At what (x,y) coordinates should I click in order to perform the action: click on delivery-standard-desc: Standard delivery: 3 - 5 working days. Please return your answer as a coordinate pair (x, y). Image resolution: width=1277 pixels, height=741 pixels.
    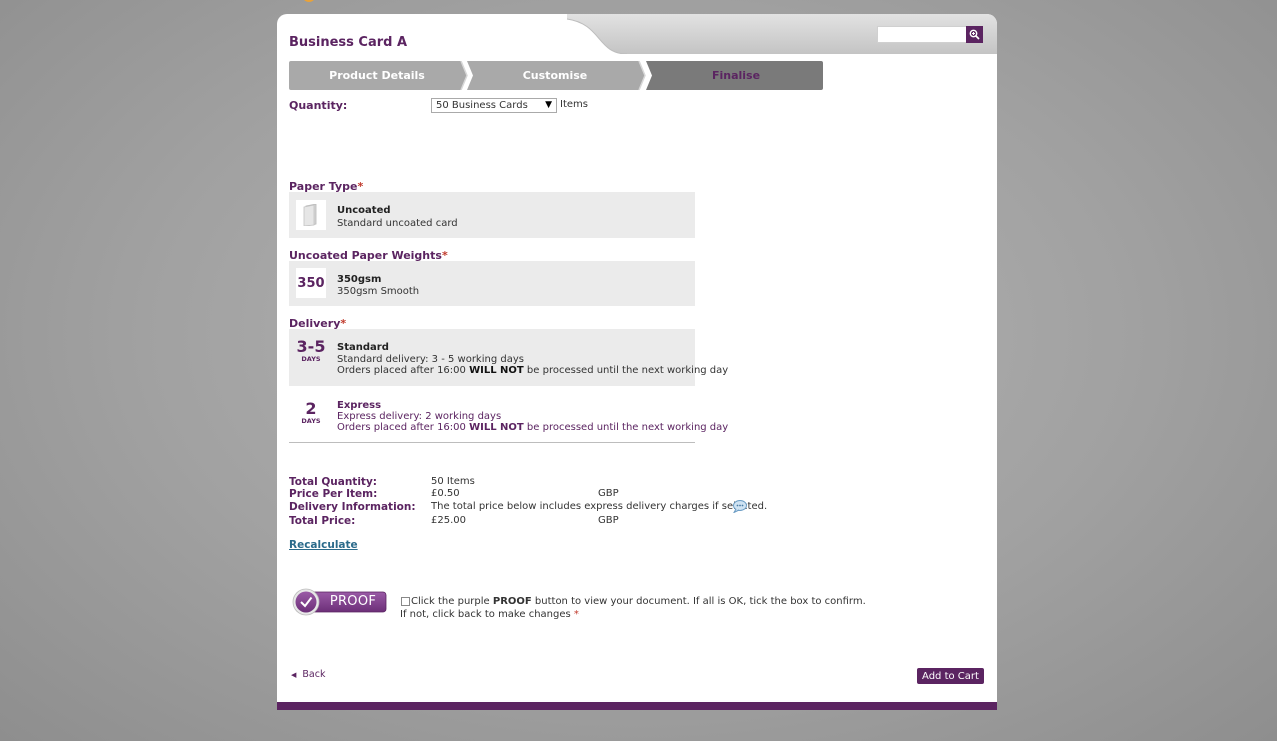
    Looking at the image, I should click on (430, 359).